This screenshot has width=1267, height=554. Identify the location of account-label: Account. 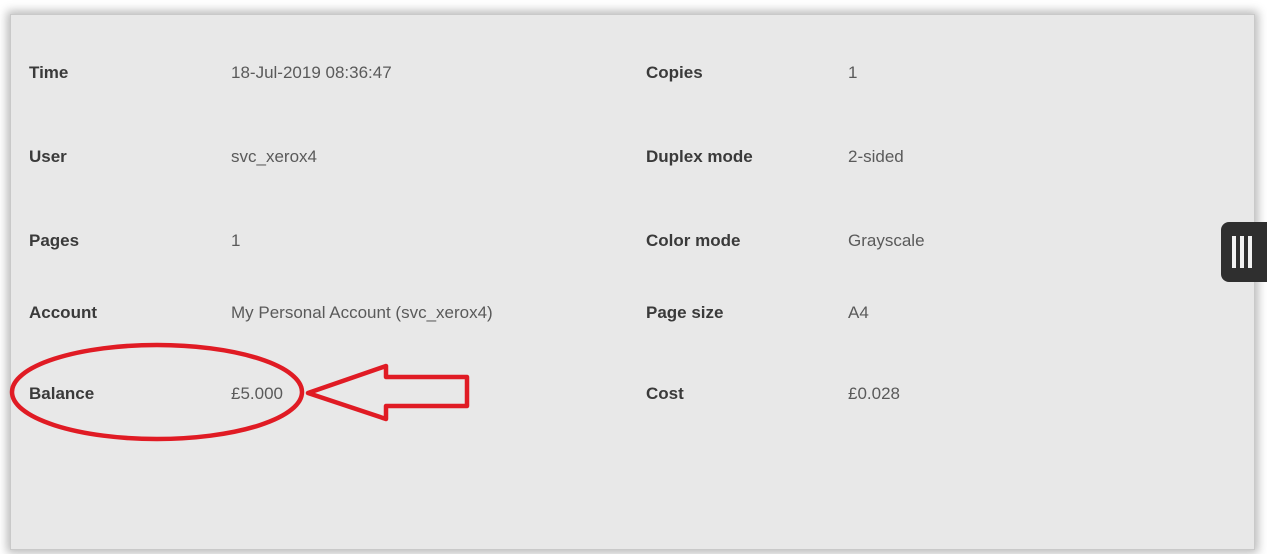
(63, 312).